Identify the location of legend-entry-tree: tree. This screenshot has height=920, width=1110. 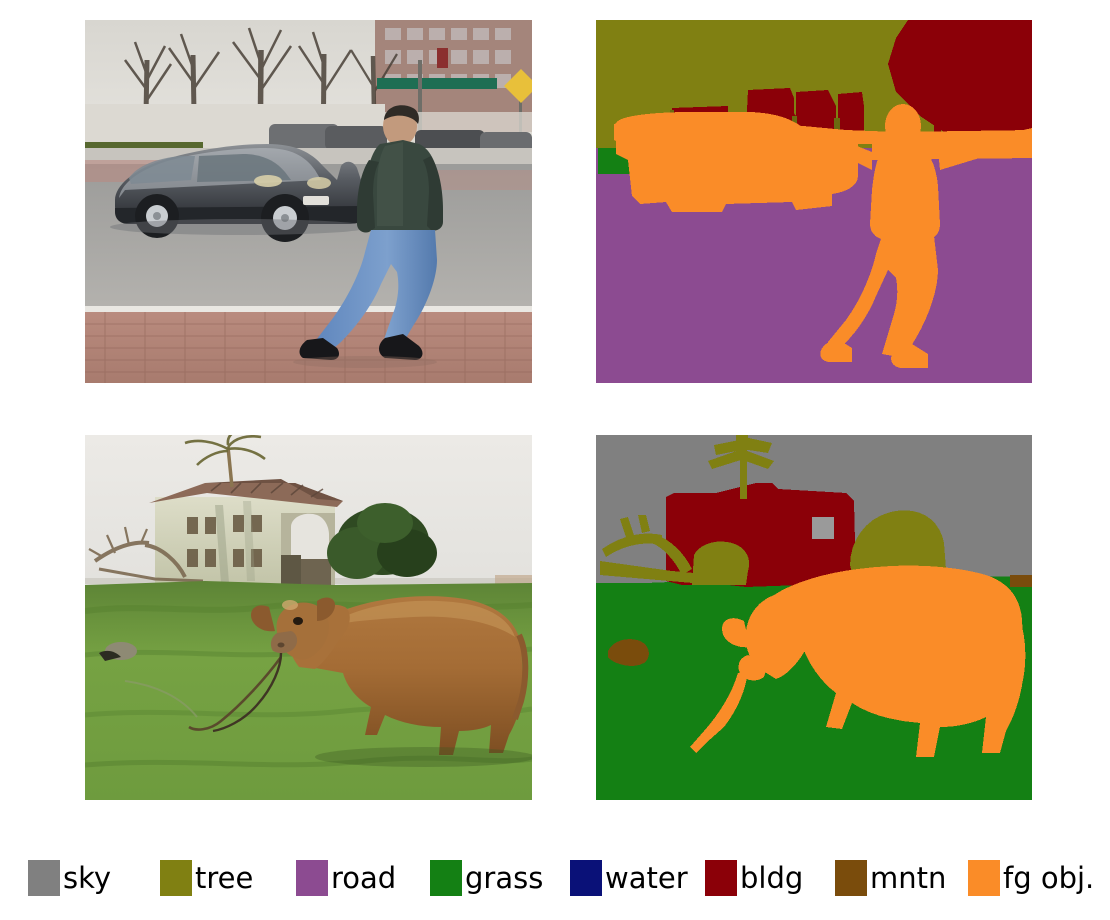
(206, 878).